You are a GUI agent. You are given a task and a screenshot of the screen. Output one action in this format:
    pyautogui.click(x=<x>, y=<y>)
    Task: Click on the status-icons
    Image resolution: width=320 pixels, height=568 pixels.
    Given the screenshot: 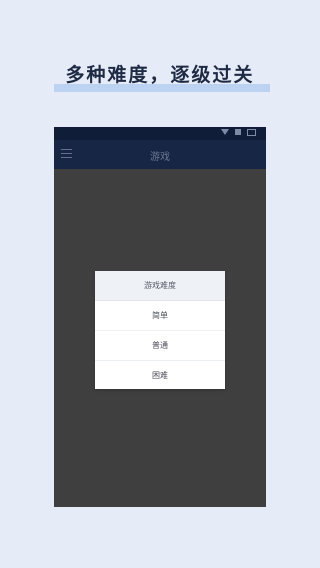 What is the action you would take?
    pyautogui.click(x=238, y=132)
    